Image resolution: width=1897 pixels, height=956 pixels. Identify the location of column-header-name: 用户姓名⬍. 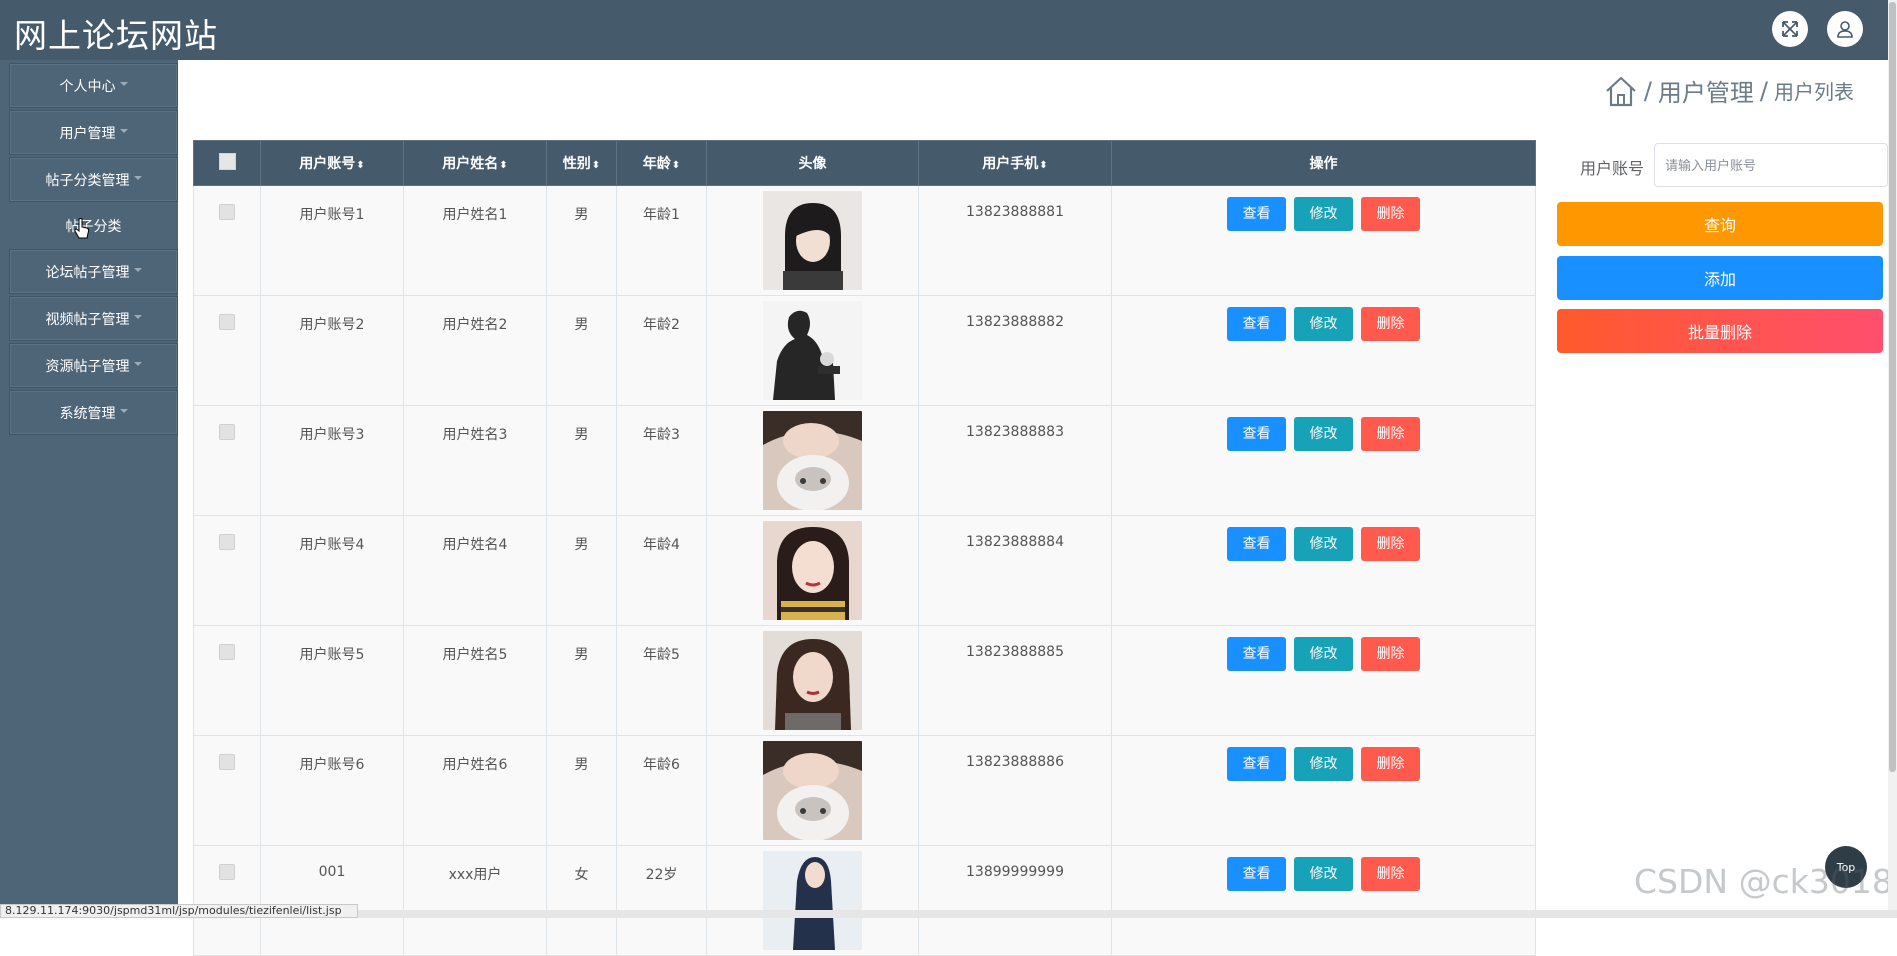
(475, 163).